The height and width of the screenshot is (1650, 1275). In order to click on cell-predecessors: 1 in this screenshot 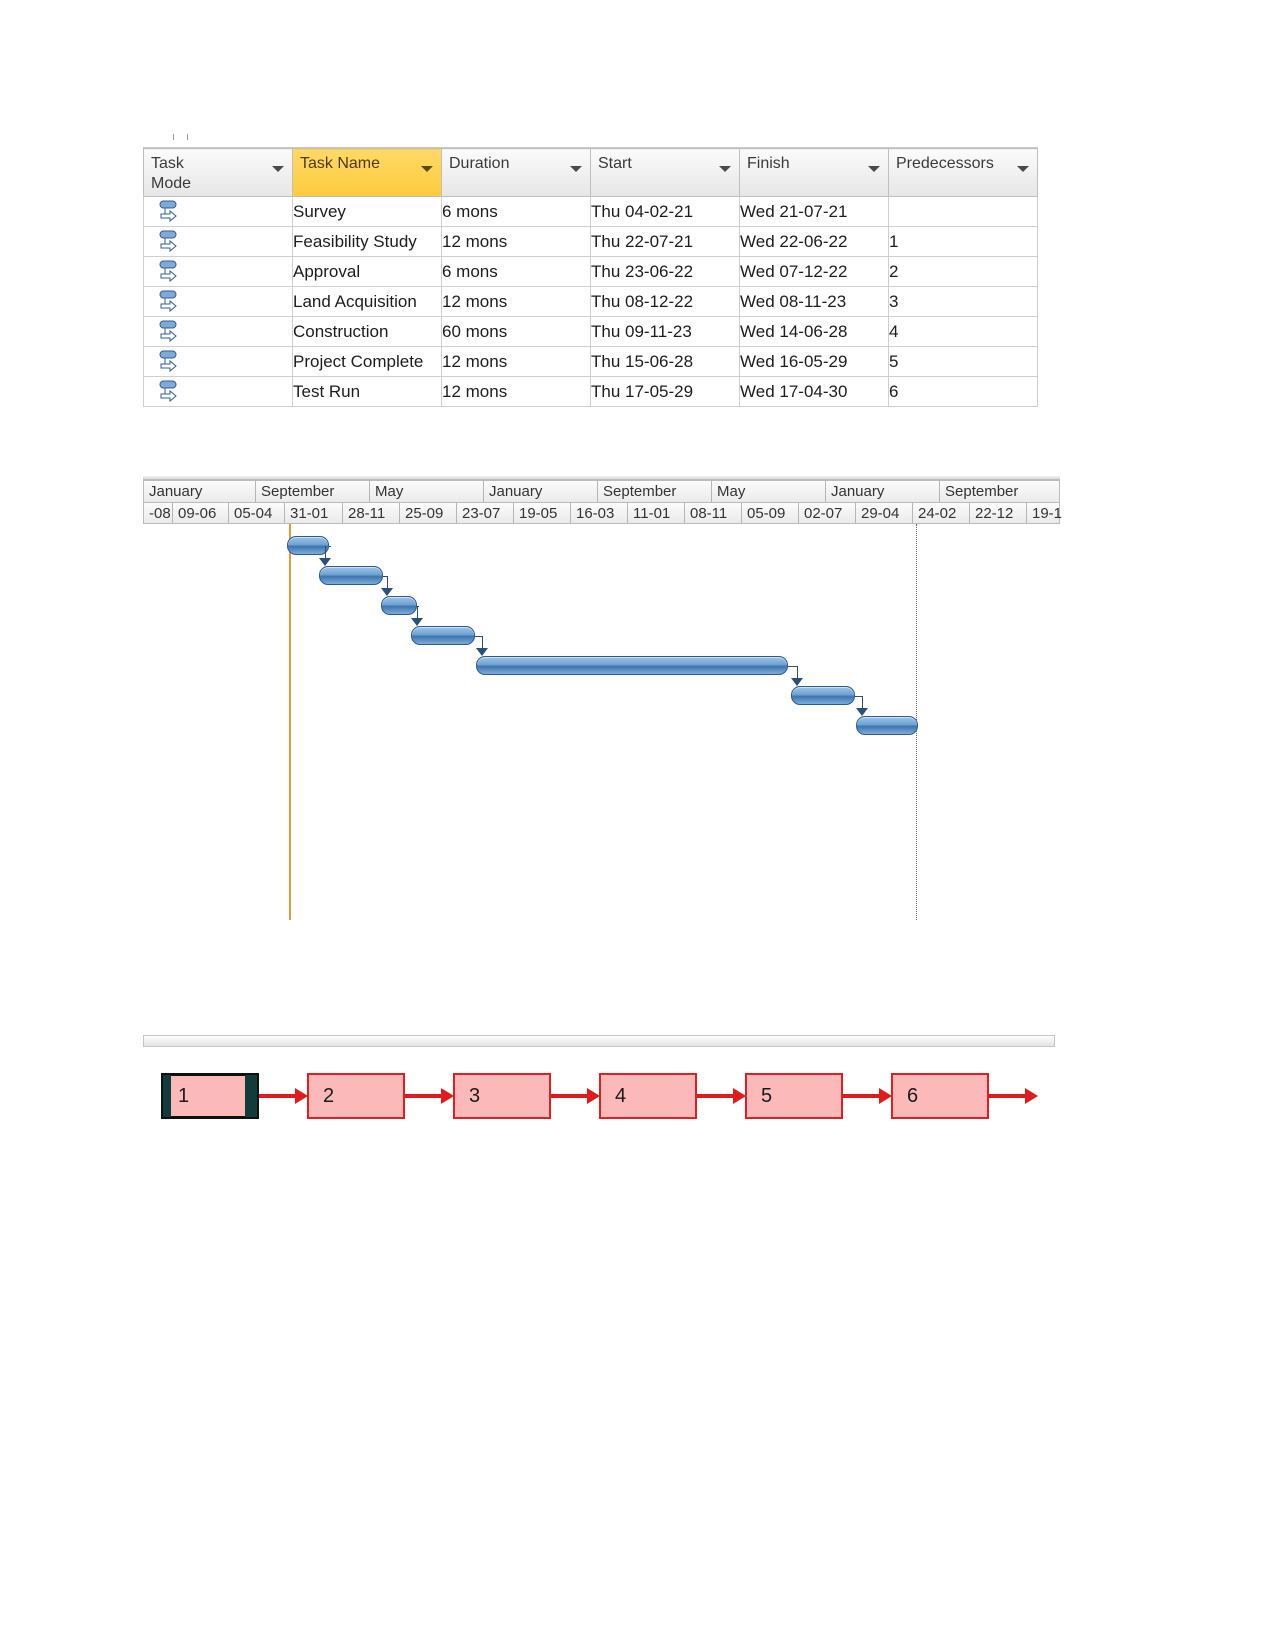, I will do `click(963, 241)`.